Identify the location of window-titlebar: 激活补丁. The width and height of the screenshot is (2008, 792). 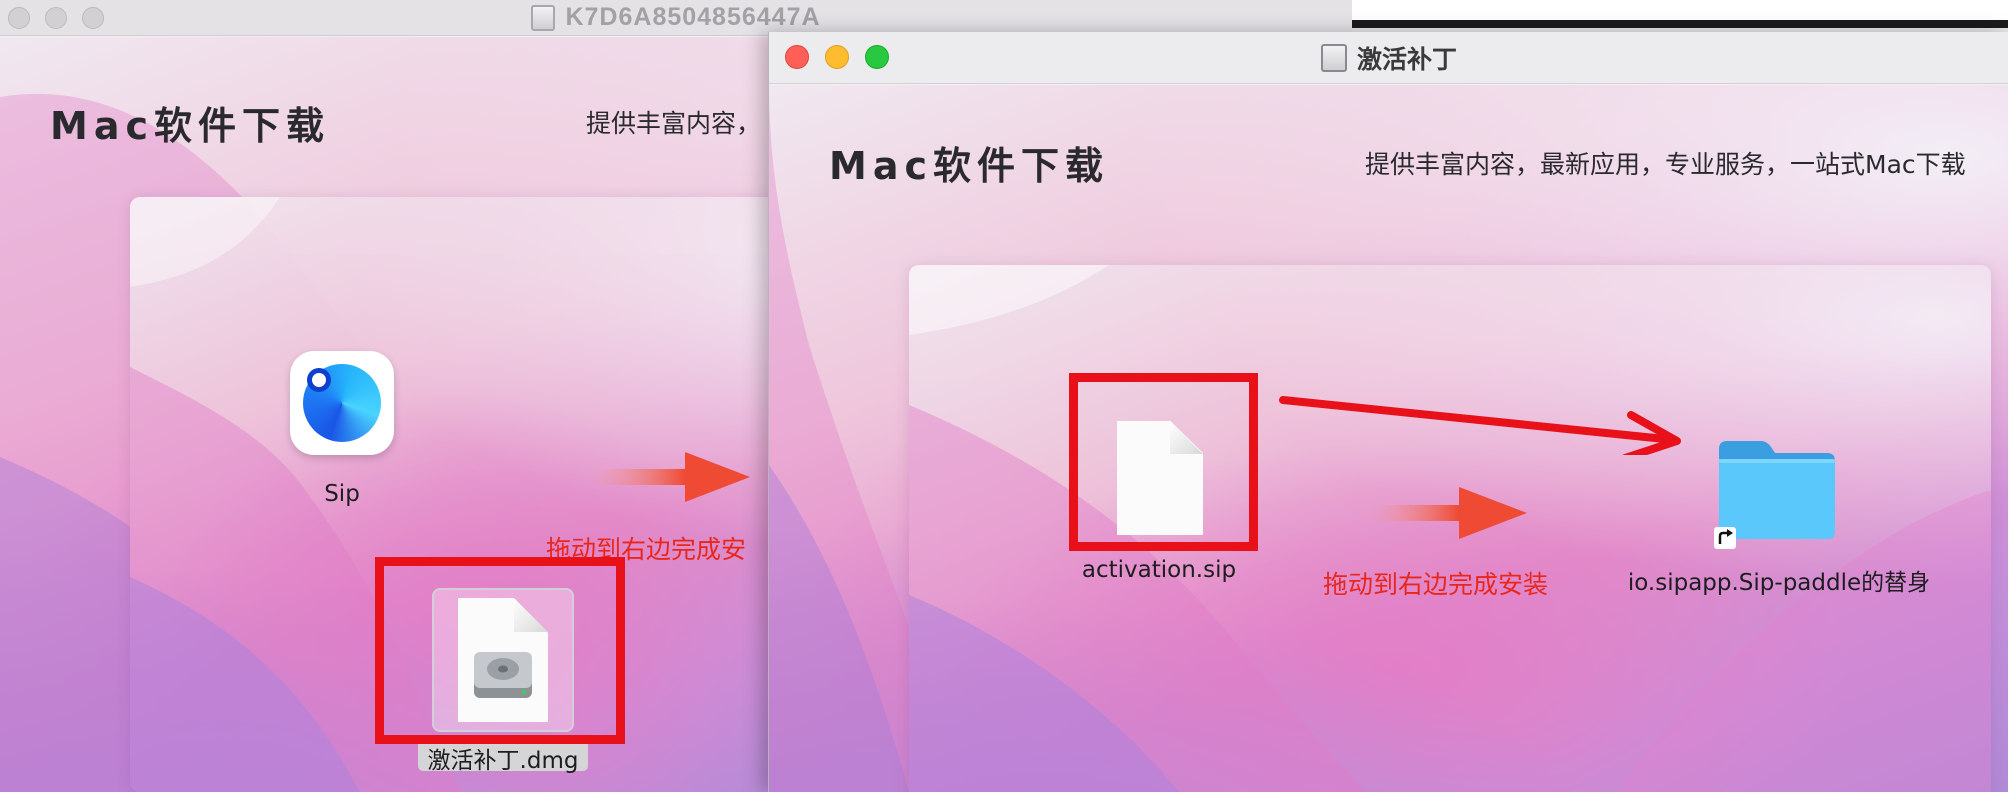
(1388, 58).